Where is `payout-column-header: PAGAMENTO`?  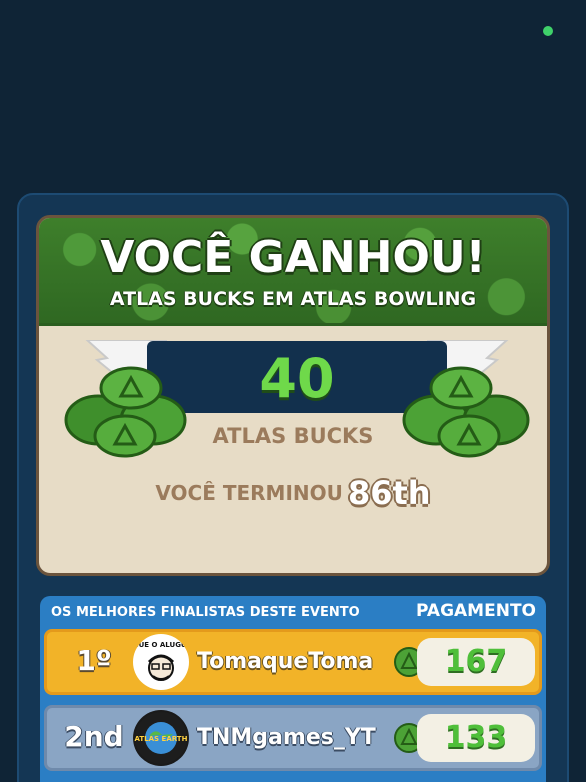 payout-column-header: PAGAMENTO is located at coordinates (476, 611).